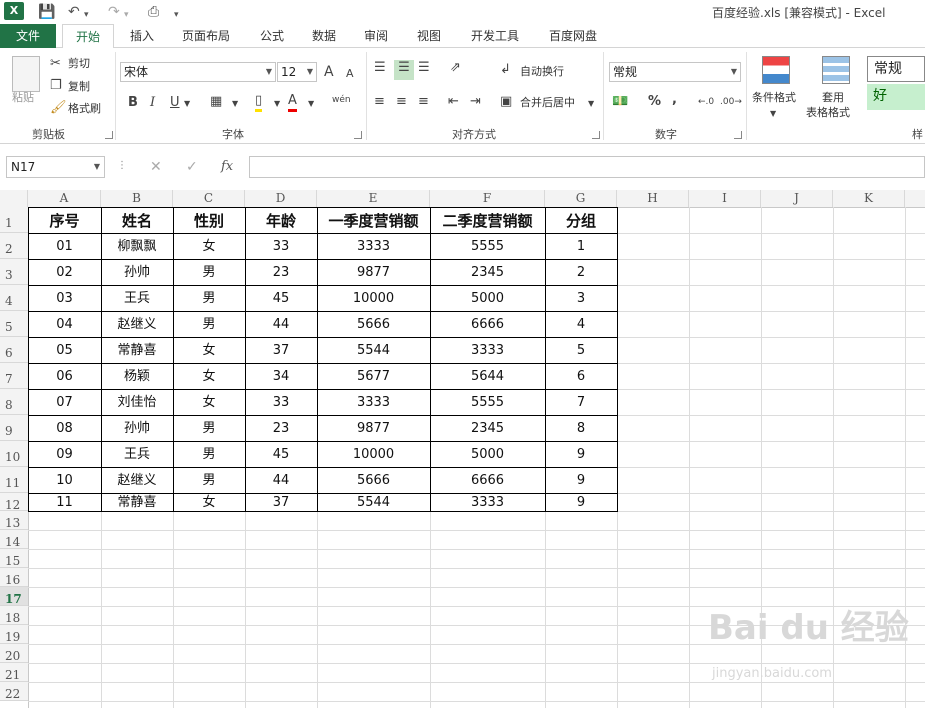 Image resolution: width=925 pixels, height=708 pixels. I want to click on redo-icon: ↷, so click(114, 12).